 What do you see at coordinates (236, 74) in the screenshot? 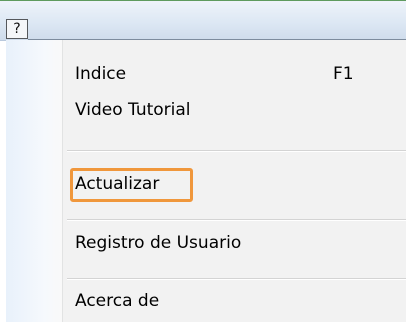
I see `menu-item-indice: Indice F1` at bounding box center [236, 74].